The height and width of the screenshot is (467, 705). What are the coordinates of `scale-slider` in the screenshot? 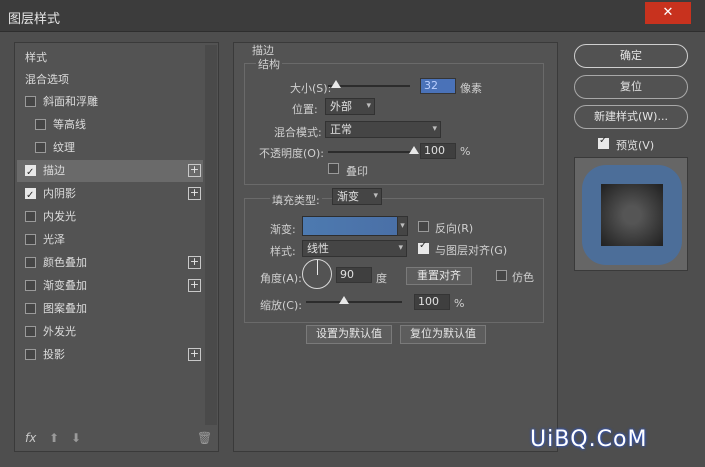 It's located at (354, 300).